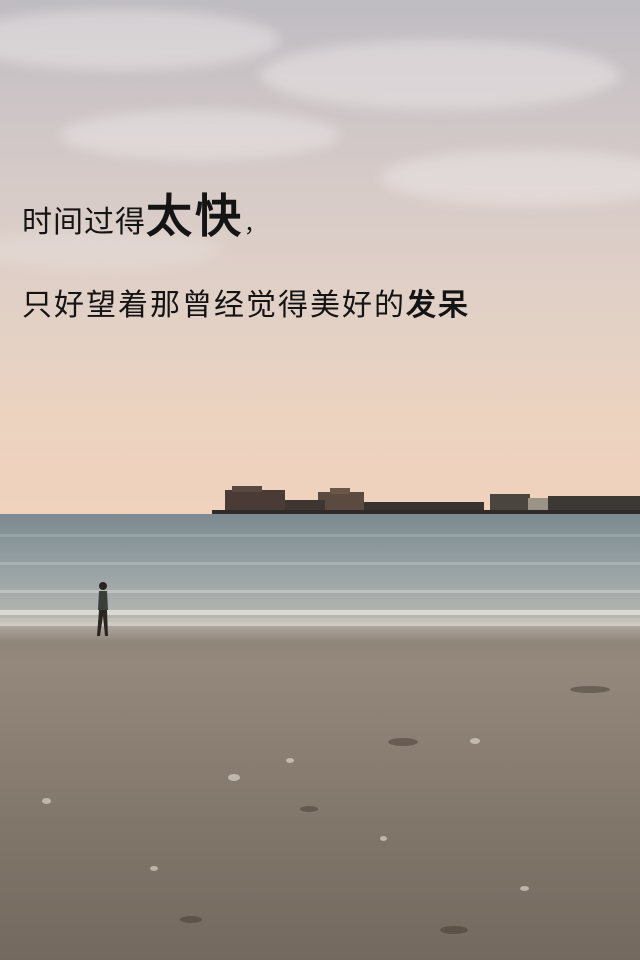 The height and width of the screenshot is (960, 640). I want to click on caption-line-2-emphasis: 发呆, so click(438, 305).